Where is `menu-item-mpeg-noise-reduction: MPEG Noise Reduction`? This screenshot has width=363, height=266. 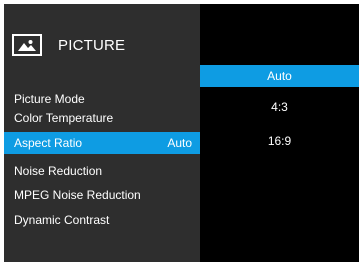 menu-item-mpeg-noise-reduction: MPEG Noise Reduction is located at coordinates (102, 195).